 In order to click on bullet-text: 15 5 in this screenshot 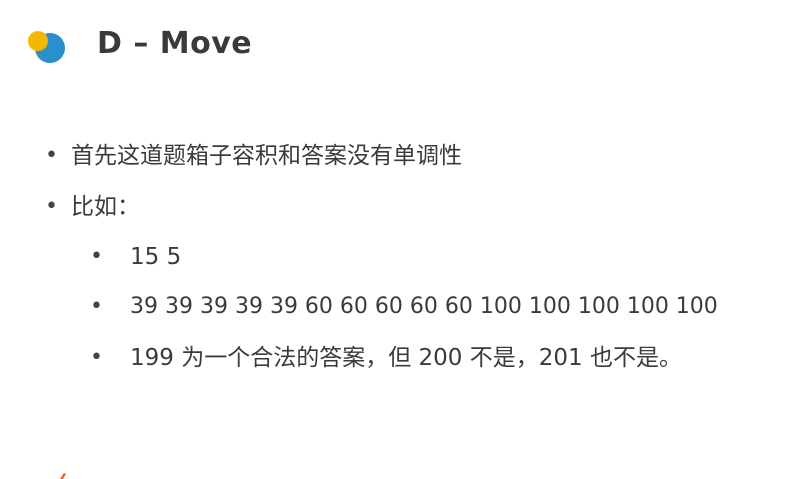, I will do `click(156, 257)`.